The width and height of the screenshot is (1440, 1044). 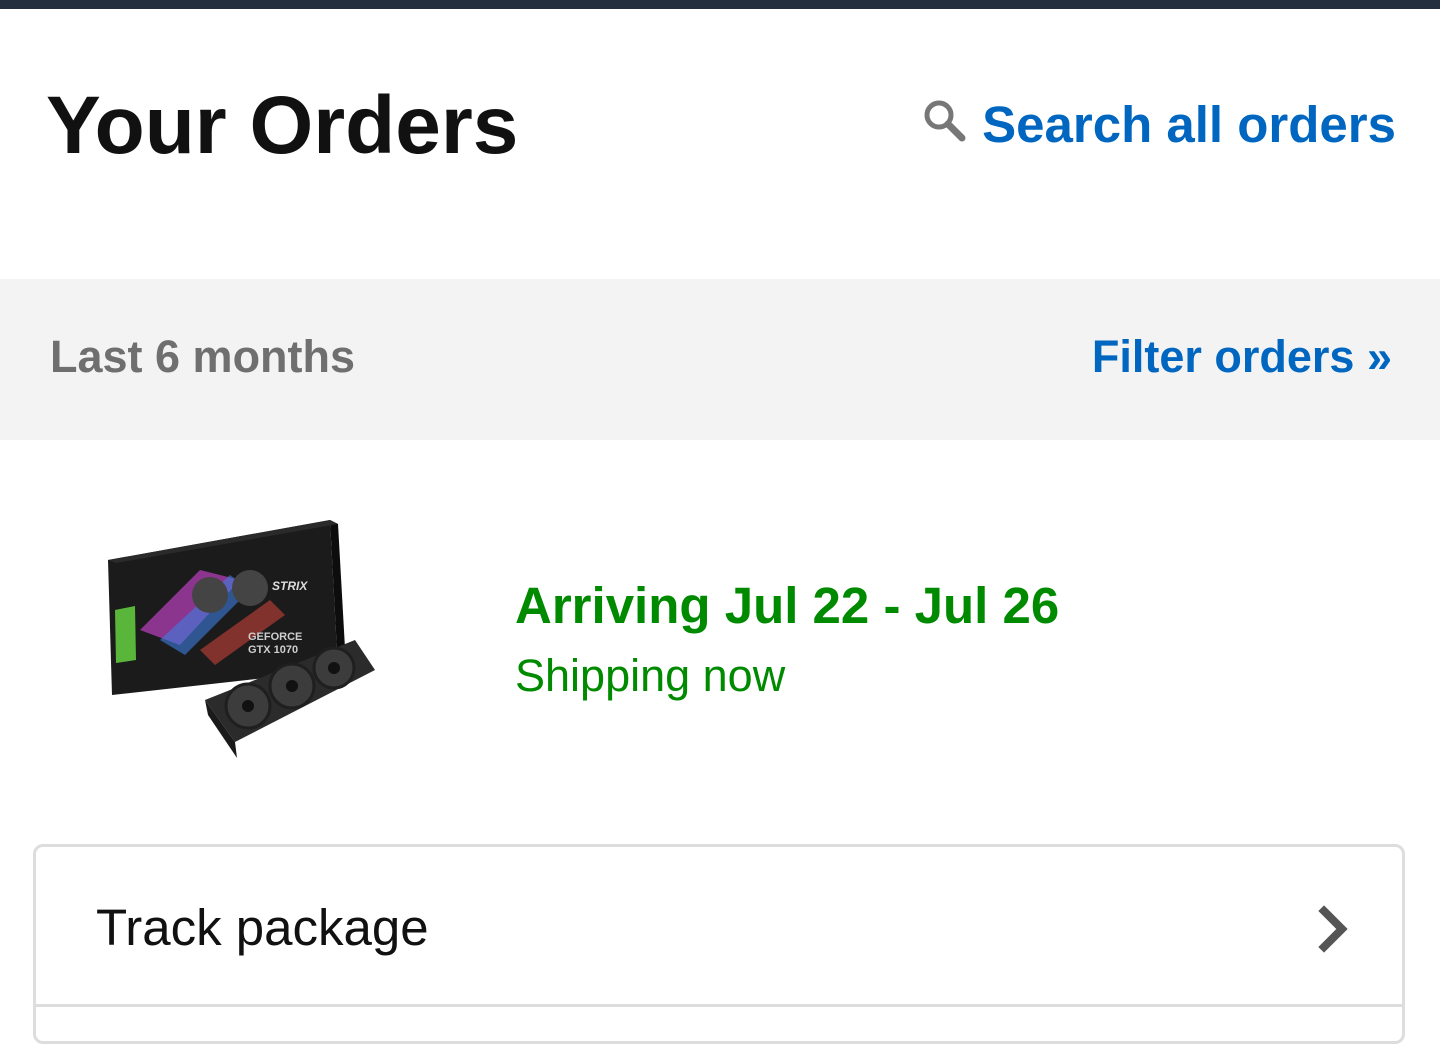 I want to click on search-all-orders-link: Search all orders, so click(x=1158, y=125).